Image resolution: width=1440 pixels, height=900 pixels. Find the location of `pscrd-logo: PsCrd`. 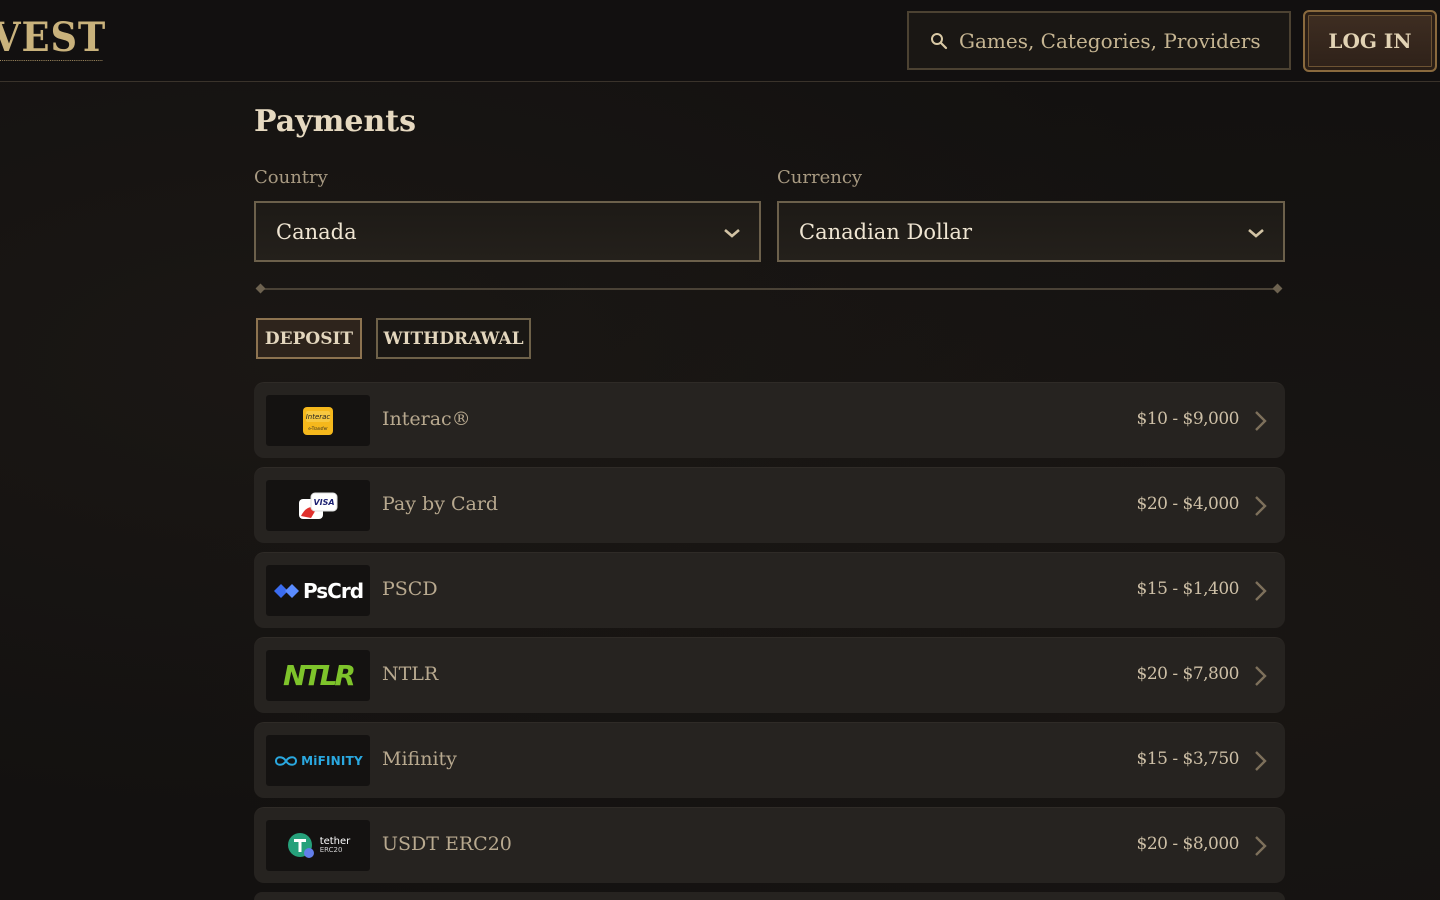

pscrd-logo: PsCrd is located at coordinates (318, 590).